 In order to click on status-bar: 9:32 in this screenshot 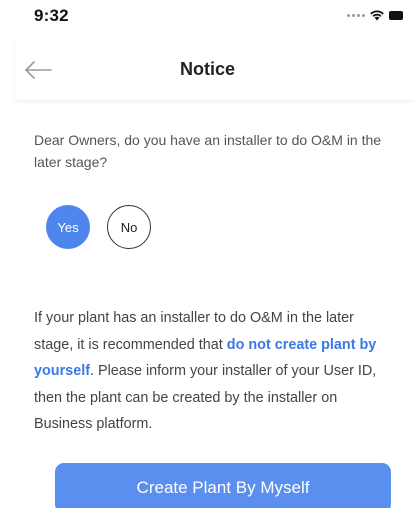, I will do `click(207, 17)`.